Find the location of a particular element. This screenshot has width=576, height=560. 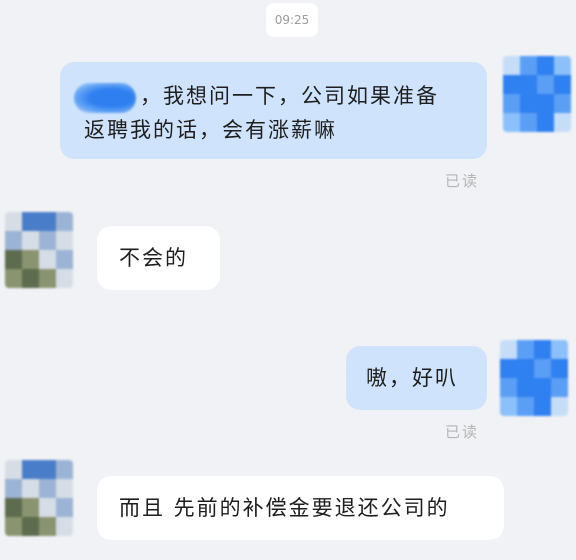

redacted-name is located at coordinates (105, 97).